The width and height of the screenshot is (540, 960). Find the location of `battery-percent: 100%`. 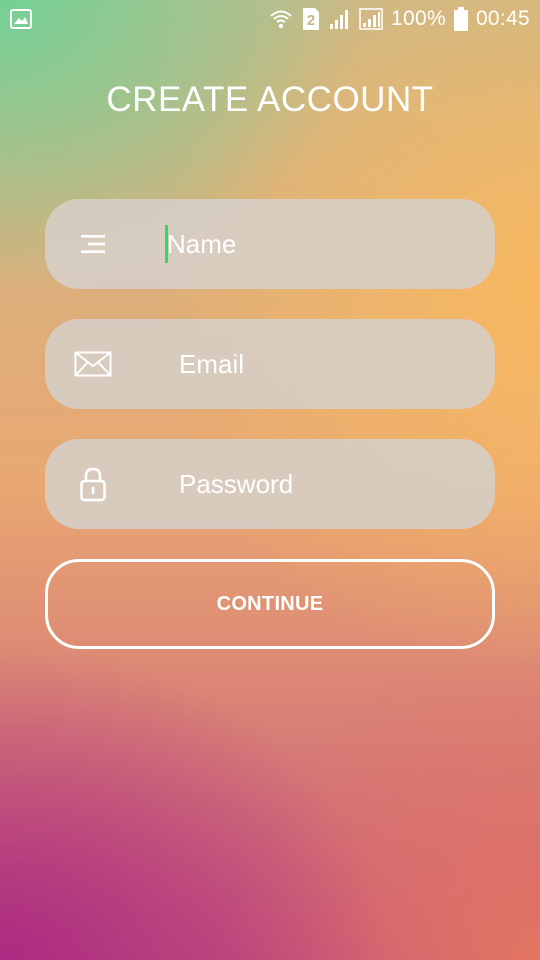

battery-percent: 100% is located at coordinates (418, 18).